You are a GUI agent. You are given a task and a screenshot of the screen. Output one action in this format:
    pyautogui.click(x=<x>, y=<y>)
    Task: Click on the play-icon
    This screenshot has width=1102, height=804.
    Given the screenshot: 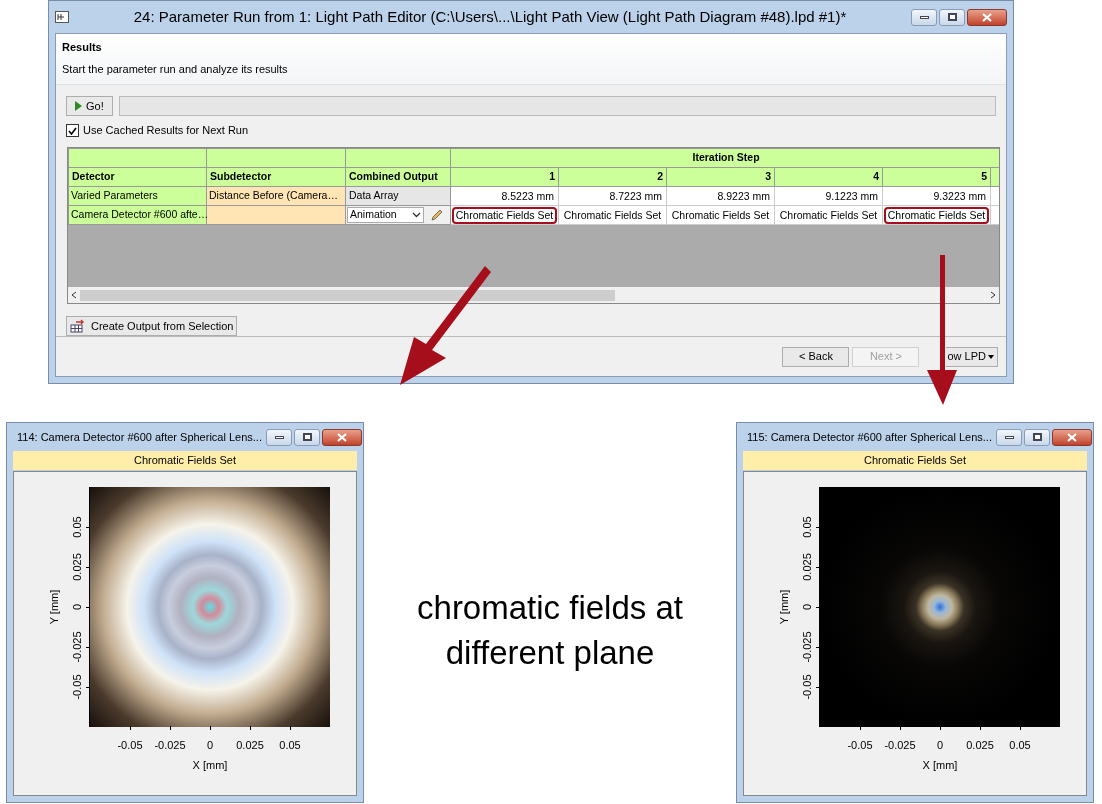 What is the action you would take?
    pyautogui.click(x=78, y=106)
    